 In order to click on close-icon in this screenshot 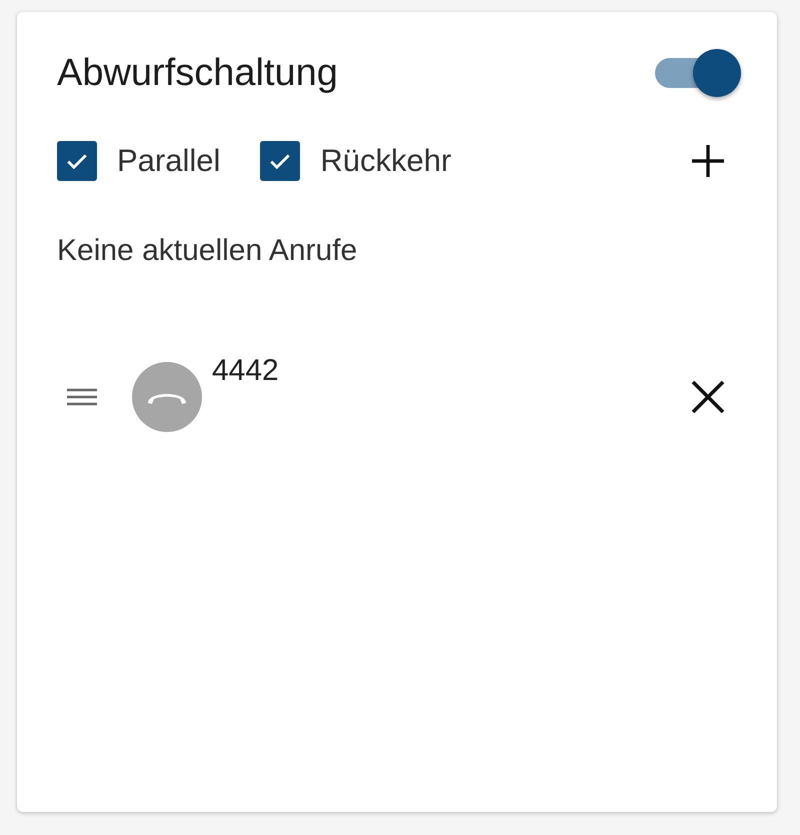, I will do `click(708, 397)`.